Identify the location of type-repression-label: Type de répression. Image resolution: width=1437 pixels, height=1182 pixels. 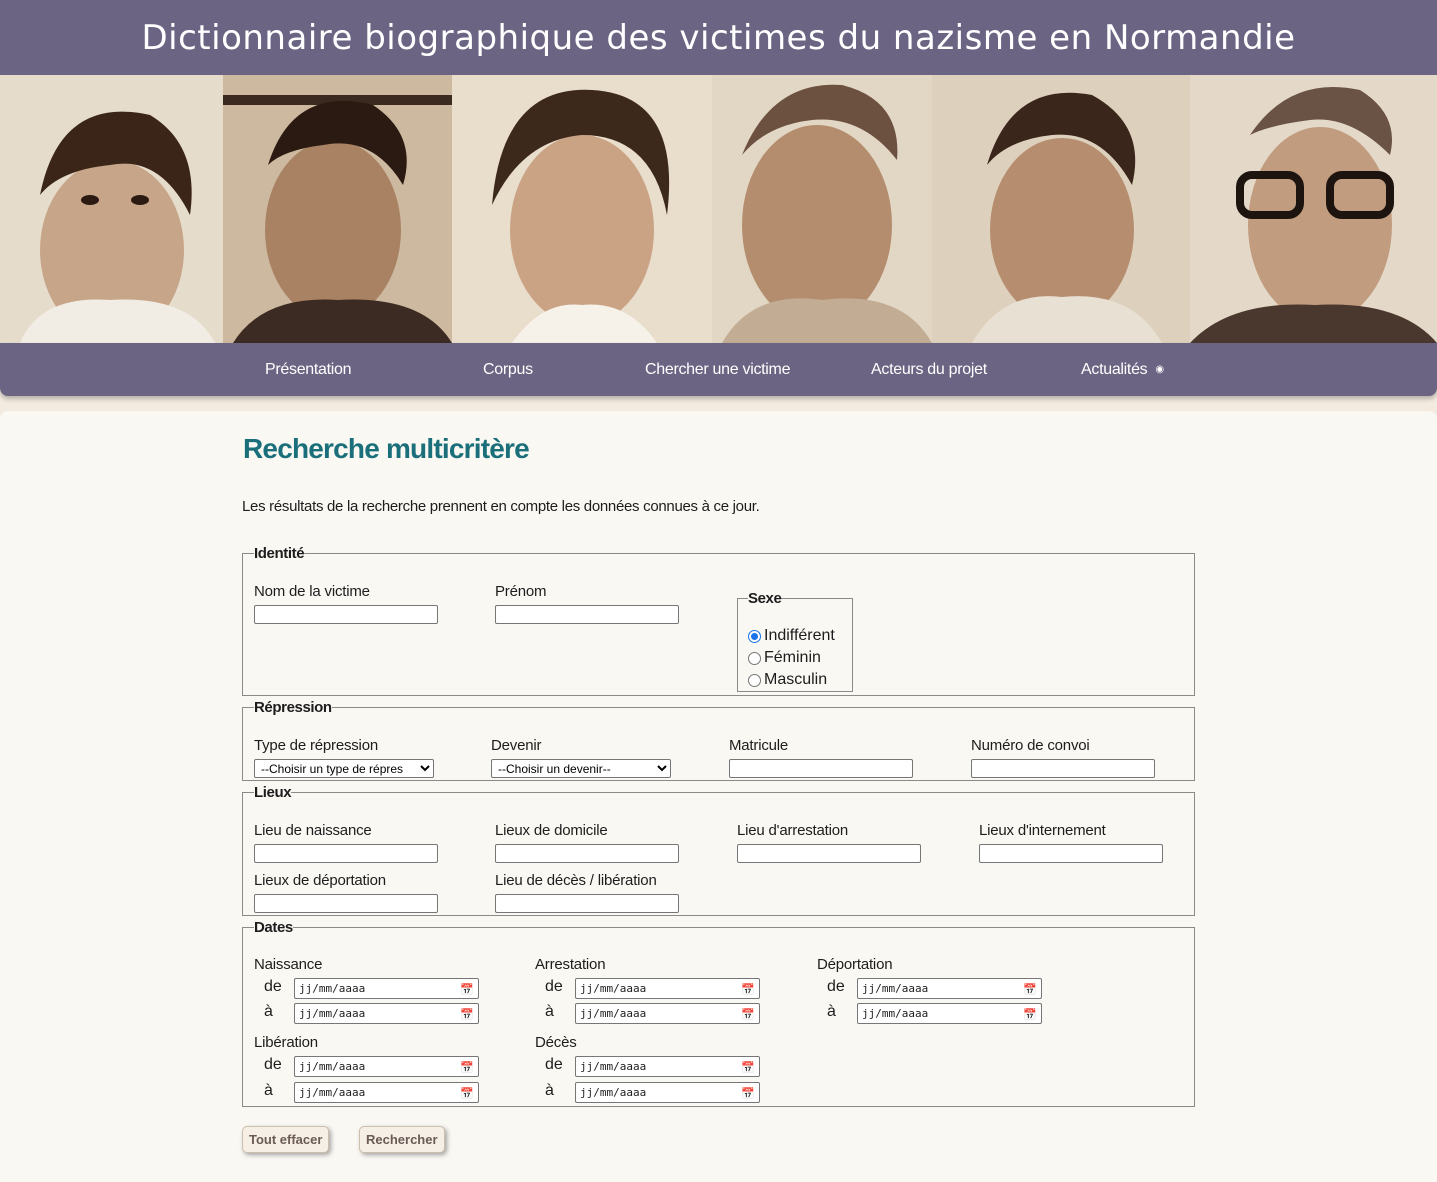
(316, 745).